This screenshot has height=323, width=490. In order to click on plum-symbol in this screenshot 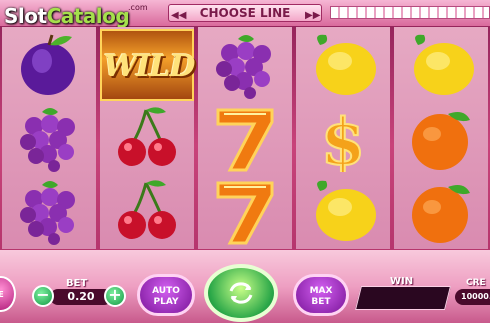, I will do `click(49, 65)`.